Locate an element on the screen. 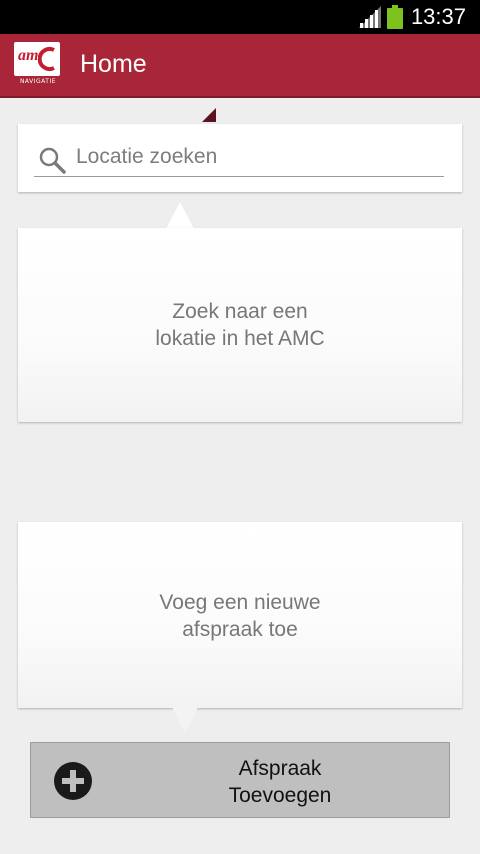 Image resolution: width=480 pixels, height=854 pixels. logo-text: am is located at coordinates (28, 55).